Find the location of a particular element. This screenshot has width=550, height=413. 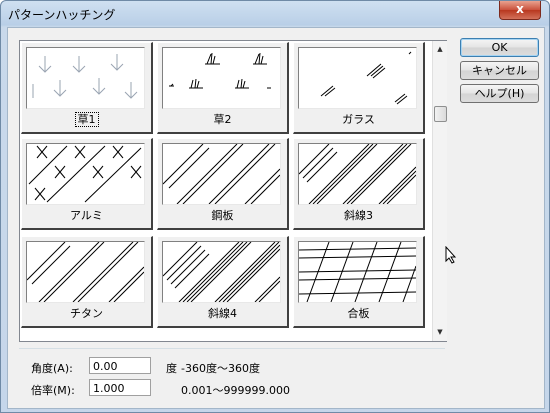

pattern-tile-diagonal3: 斜線3 is located at coordinates (359, 184).